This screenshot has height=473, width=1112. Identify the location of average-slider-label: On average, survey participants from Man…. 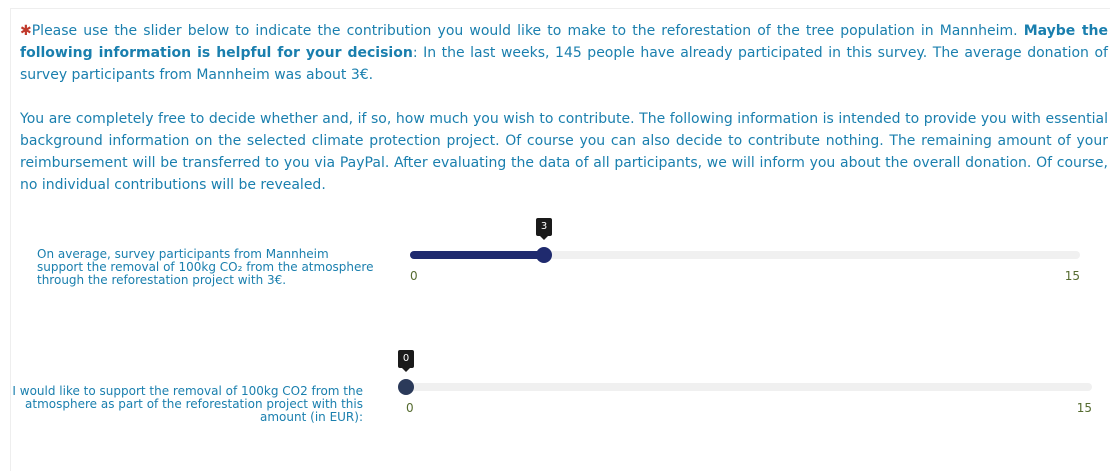
(205, 267).